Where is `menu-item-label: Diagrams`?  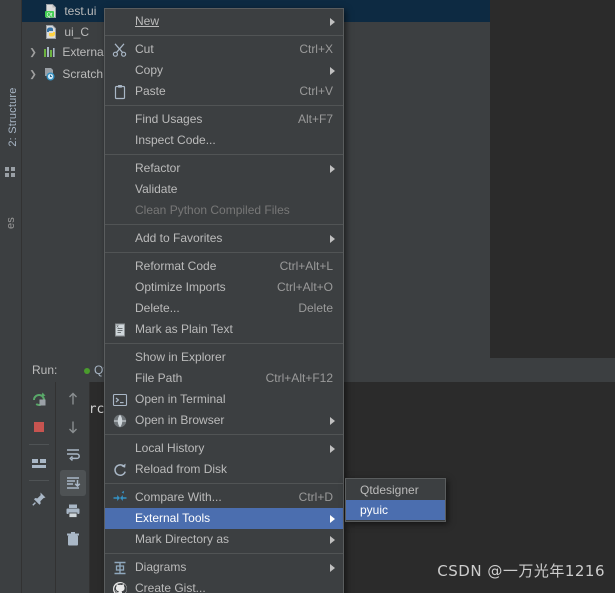 menu-item-label: Diagrams is located at coordinates (161, 567).